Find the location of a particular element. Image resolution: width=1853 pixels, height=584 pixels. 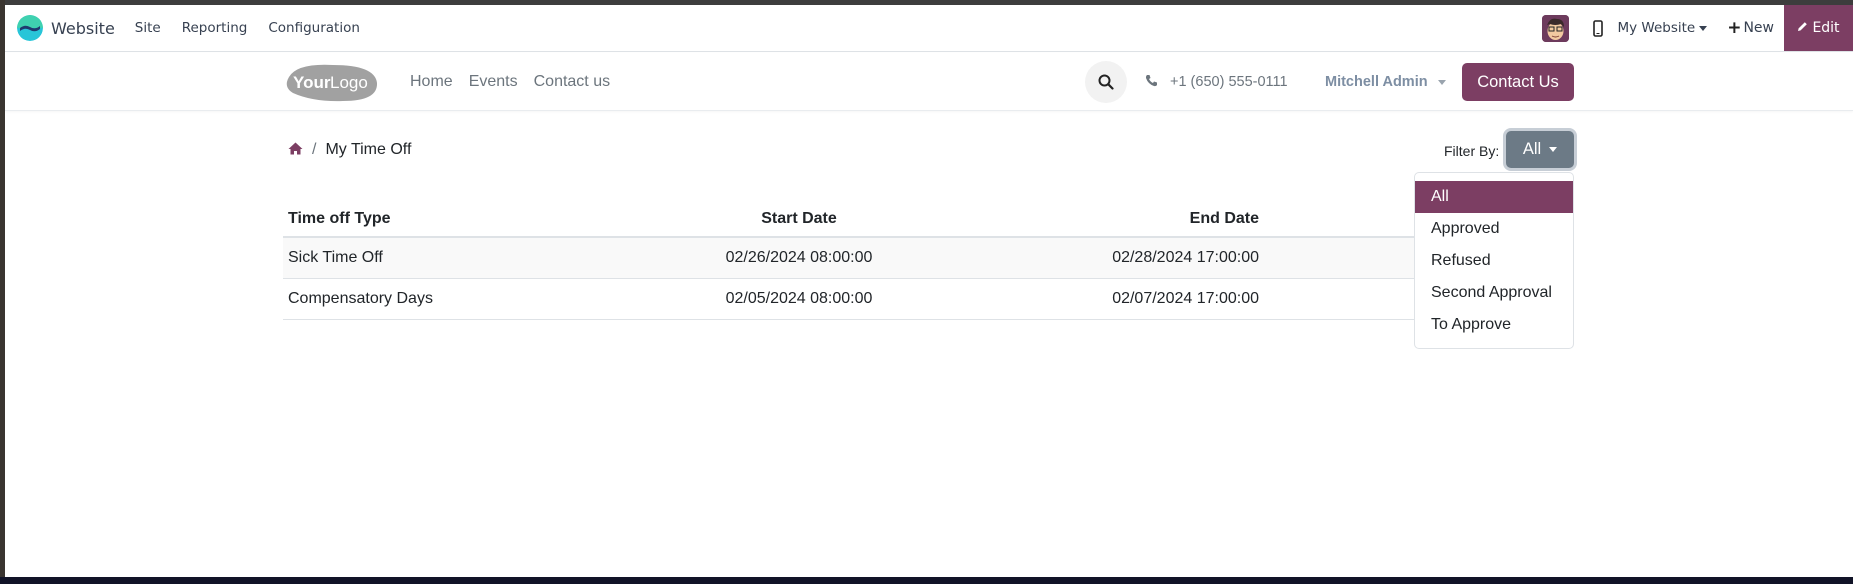

mobile-preview-icon is located at coordinates (1598, 28).